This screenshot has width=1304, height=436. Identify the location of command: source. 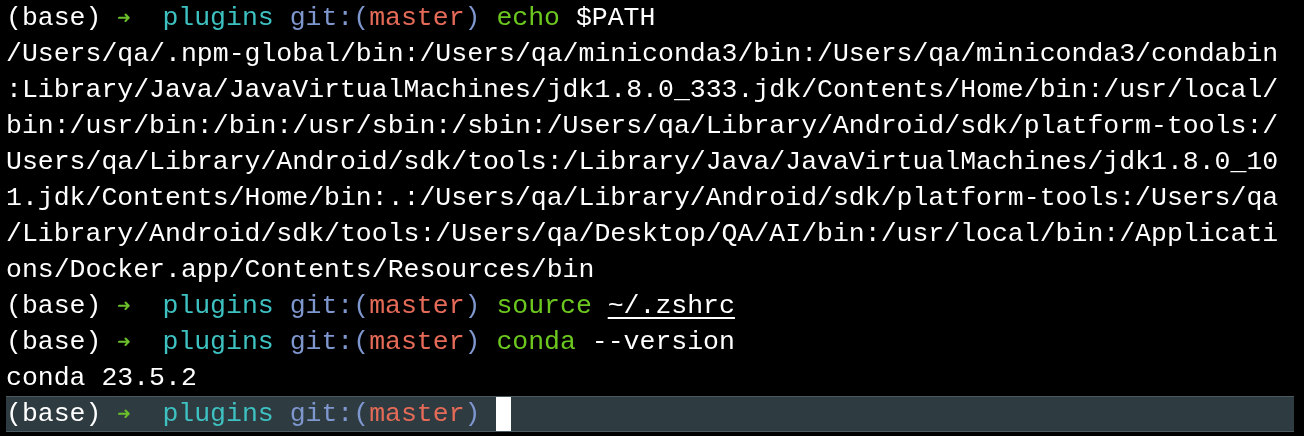
(544, 306).